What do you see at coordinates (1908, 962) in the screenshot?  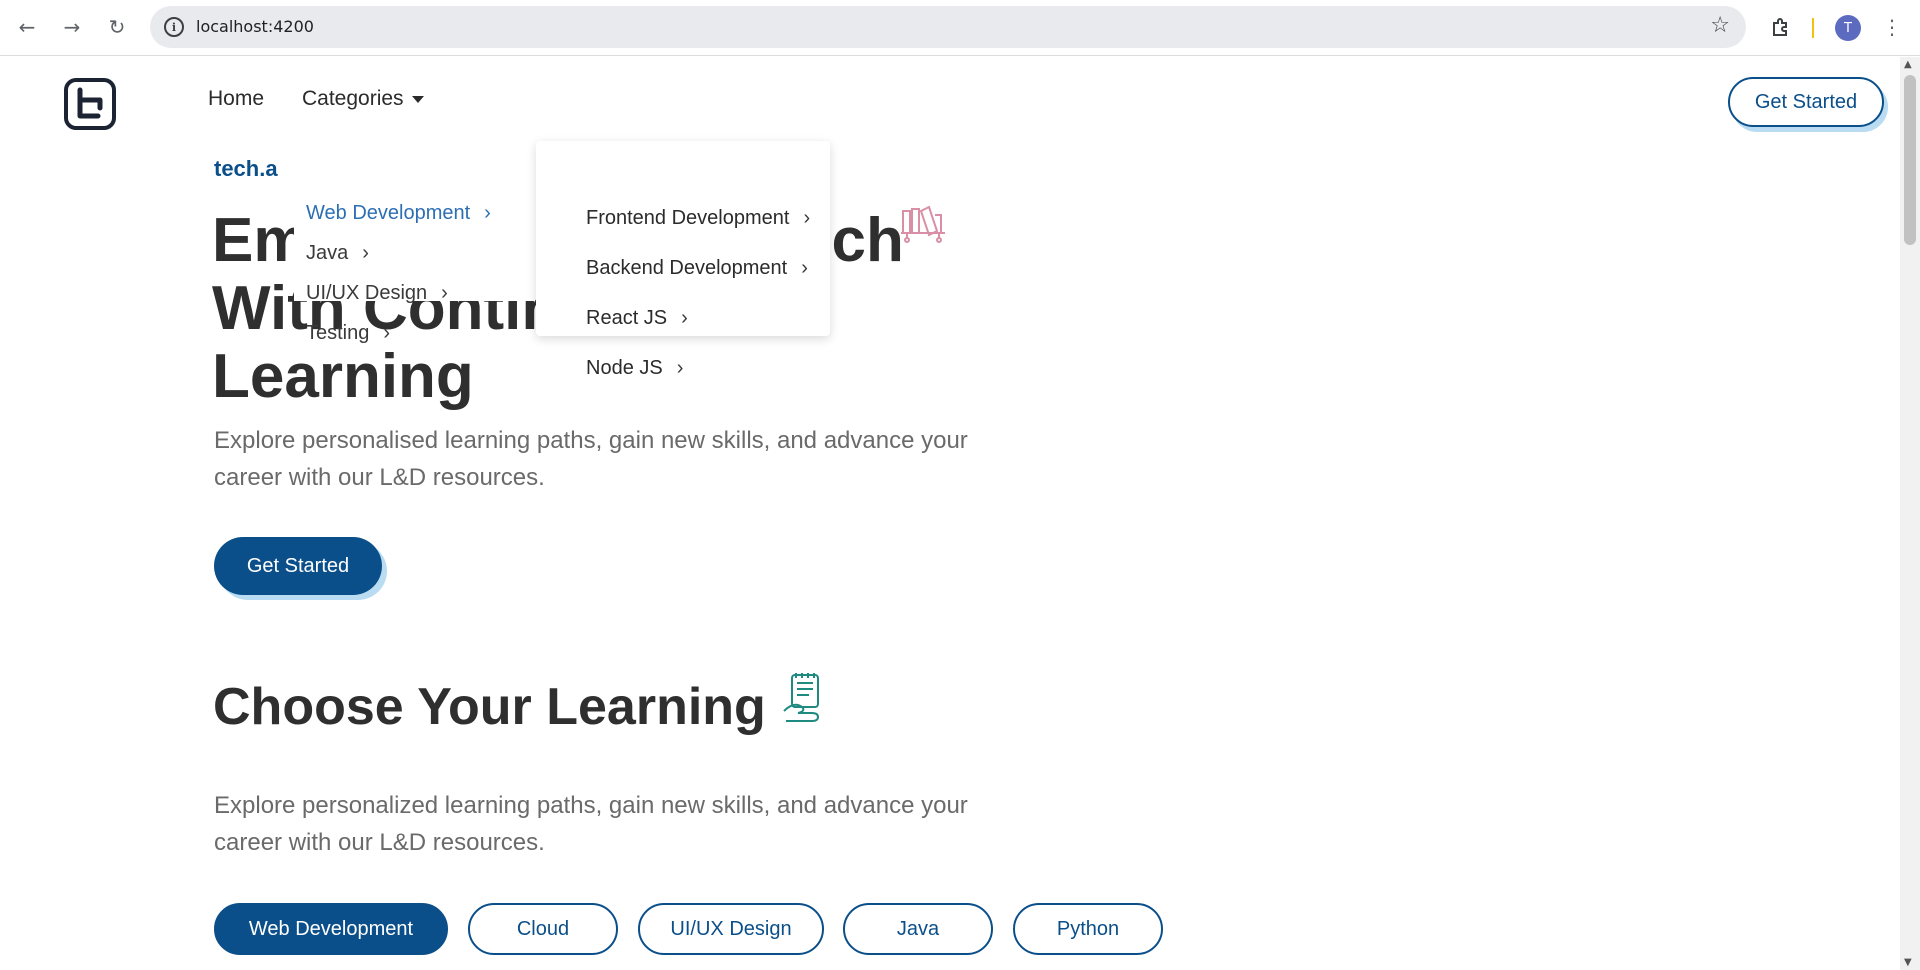 I see `scroll-down-icon: ▼` at bounding box center [1908, 962].